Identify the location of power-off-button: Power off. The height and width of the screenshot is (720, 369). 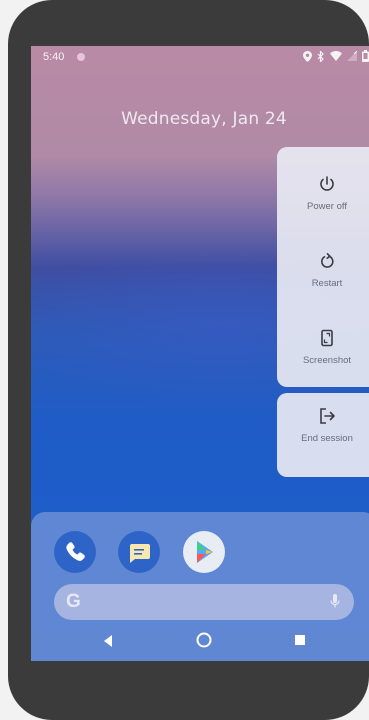
(323, 196).